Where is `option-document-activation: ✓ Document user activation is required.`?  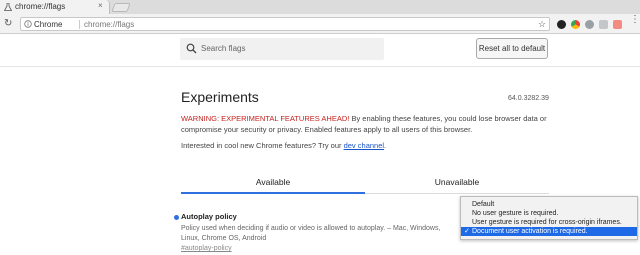 option-document-activation: ✓ Document user activation is required. is located at coordinates (549, 231).